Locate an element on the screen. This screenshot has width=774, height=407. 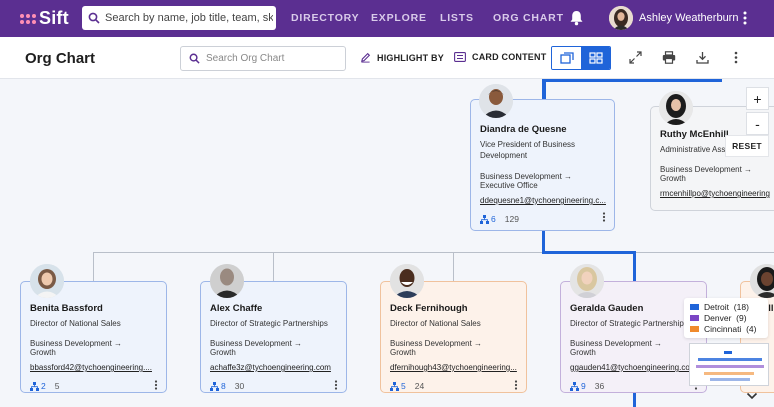
chevron-down-icon is located at coordinates (752, 396).